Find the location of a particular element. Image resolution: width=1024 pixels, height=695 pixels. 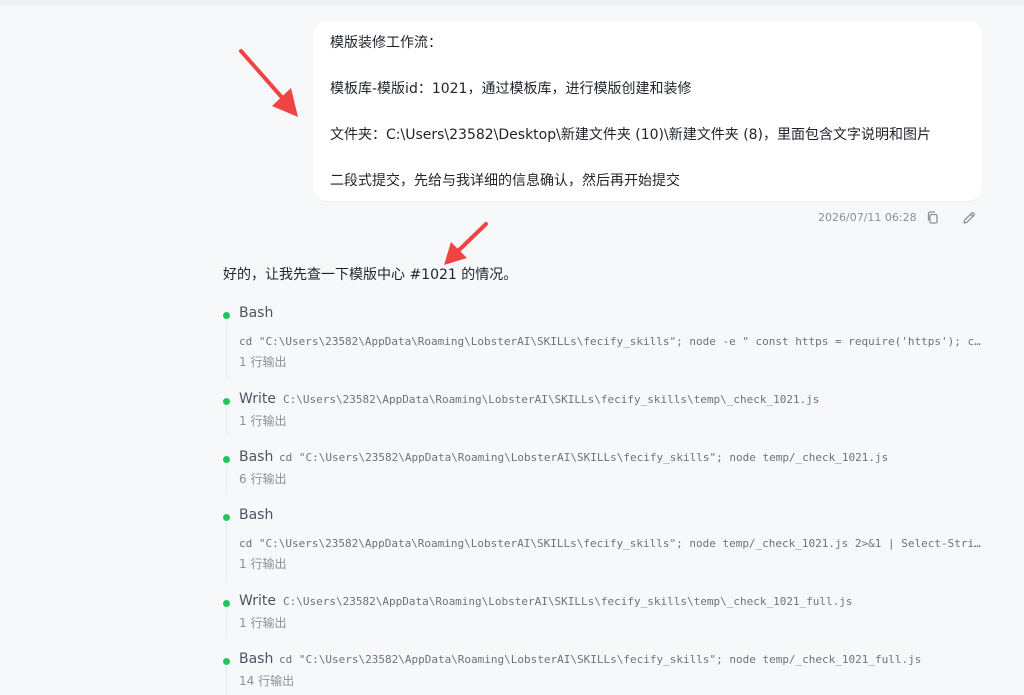

user-message-line: 二段式提交，先给与我详细的信息确认，然后再开始提交 is located at coordinates (505, 181).